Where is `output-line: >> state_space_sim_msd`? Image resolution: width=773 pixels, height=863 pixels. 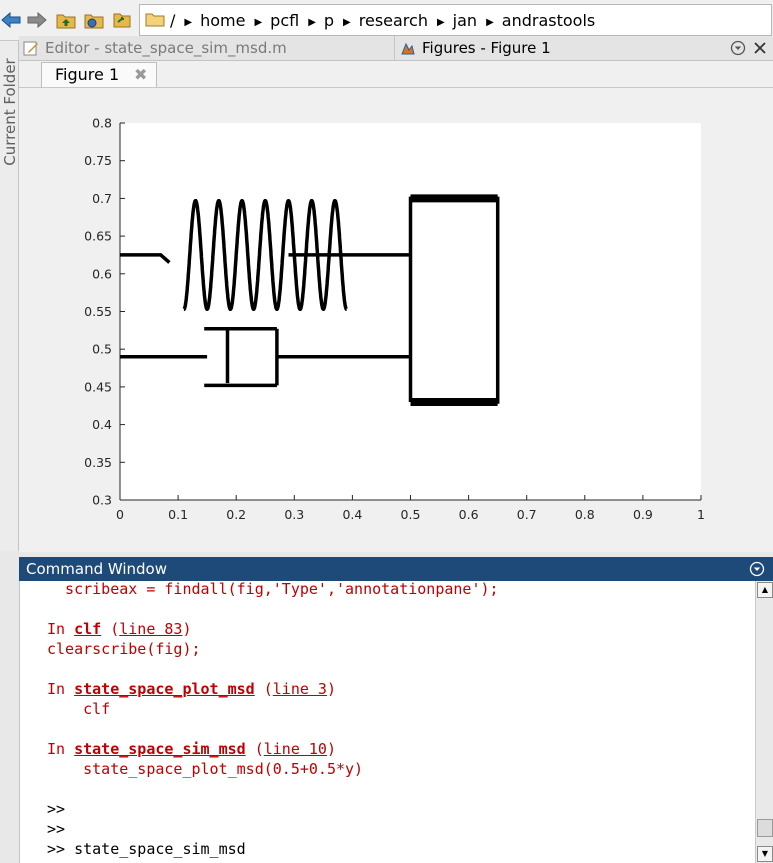
output-line: >> state_space_sim_msd is located at coordinates (146, 849).